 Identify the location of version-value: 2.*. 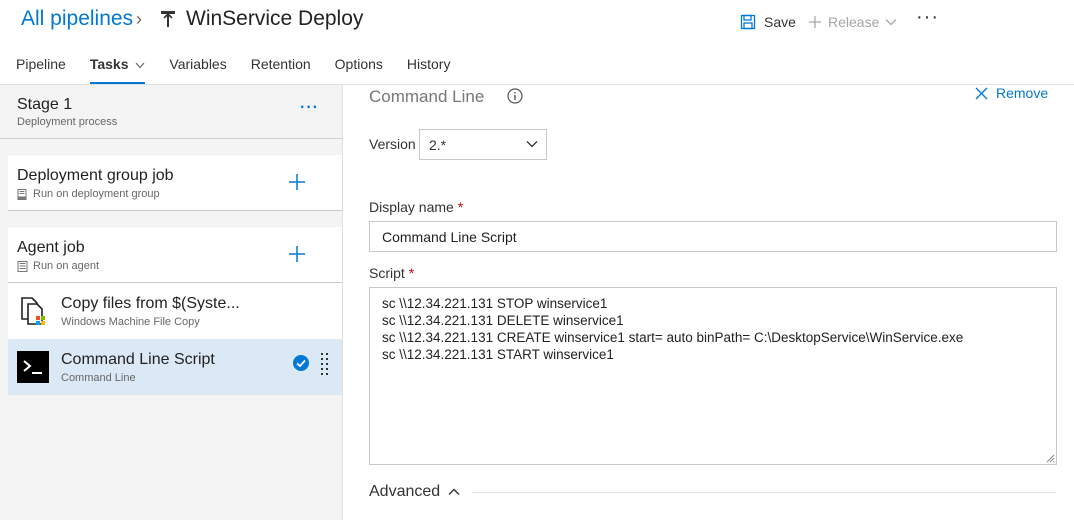
(438, 145).